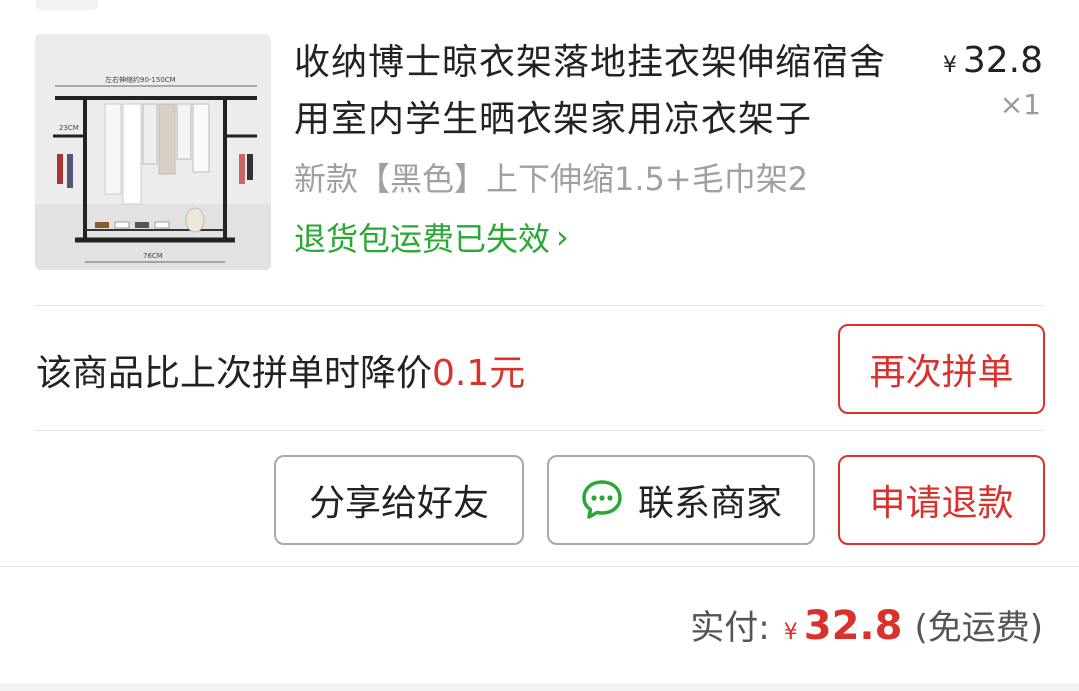 The image size is (1079, 691). What do you see at coordinates (422, 239) in the screenshot?
I see `return-notice-text: 退货包运费已失效` at bounding box center [422, 239].